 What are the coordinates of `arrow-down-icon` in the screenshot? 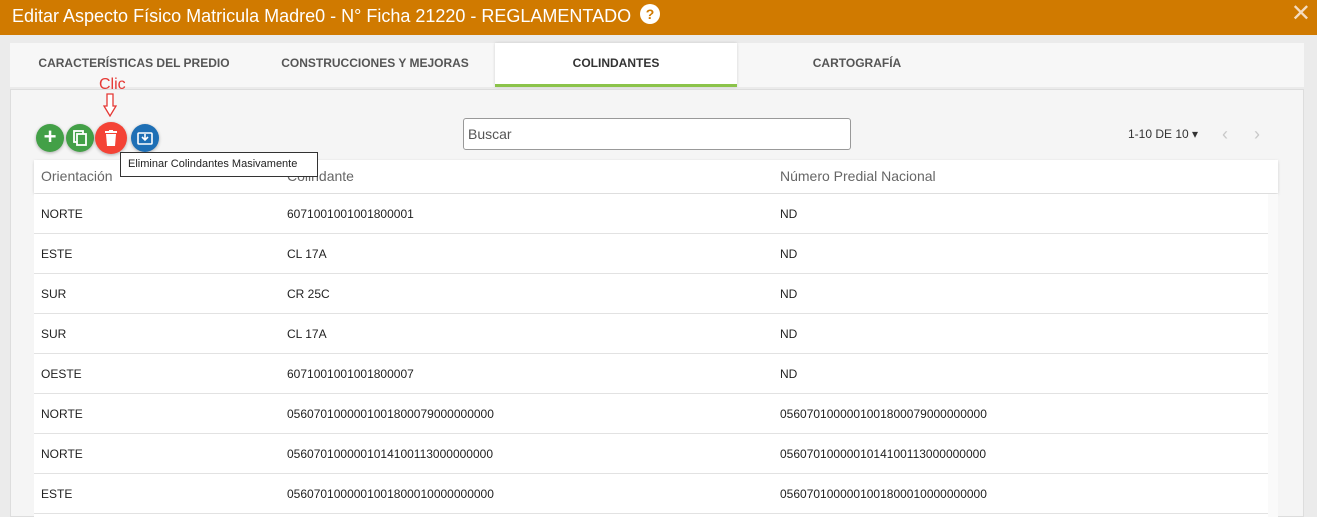 It's located at (110, 105).